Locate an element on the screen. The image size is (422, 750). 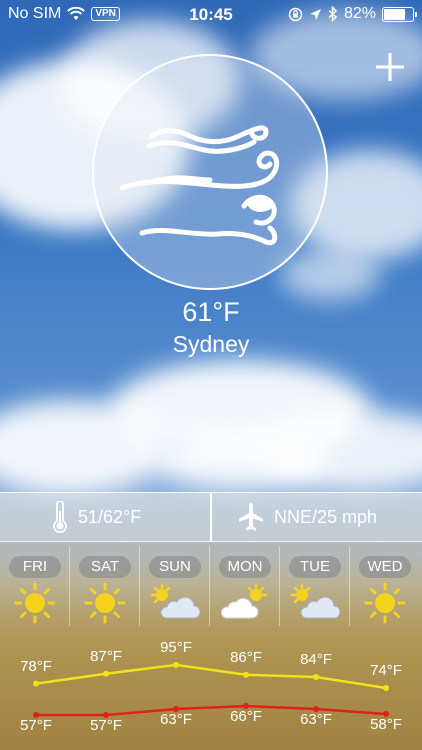
add-location-button is located at coordinates (390, 67).